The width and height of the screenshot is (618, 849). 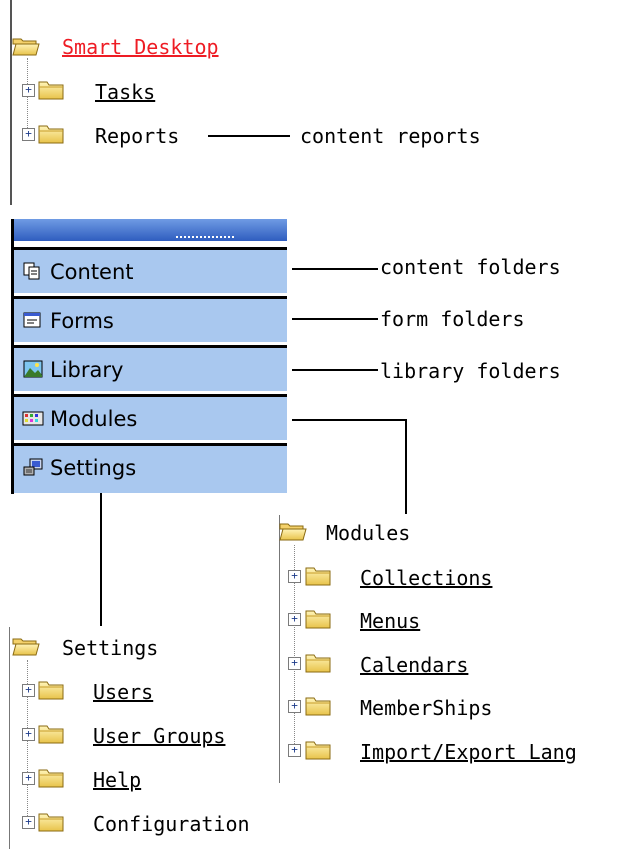 I want to click on panel-item-modules: Modules, so click(x=150, y=417).